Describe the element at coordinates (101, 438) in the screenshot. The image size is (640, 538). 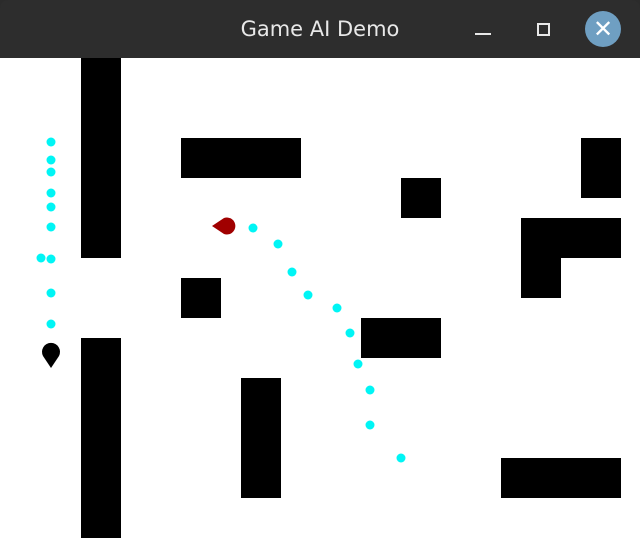
I see `wall-left-lower` at that location.